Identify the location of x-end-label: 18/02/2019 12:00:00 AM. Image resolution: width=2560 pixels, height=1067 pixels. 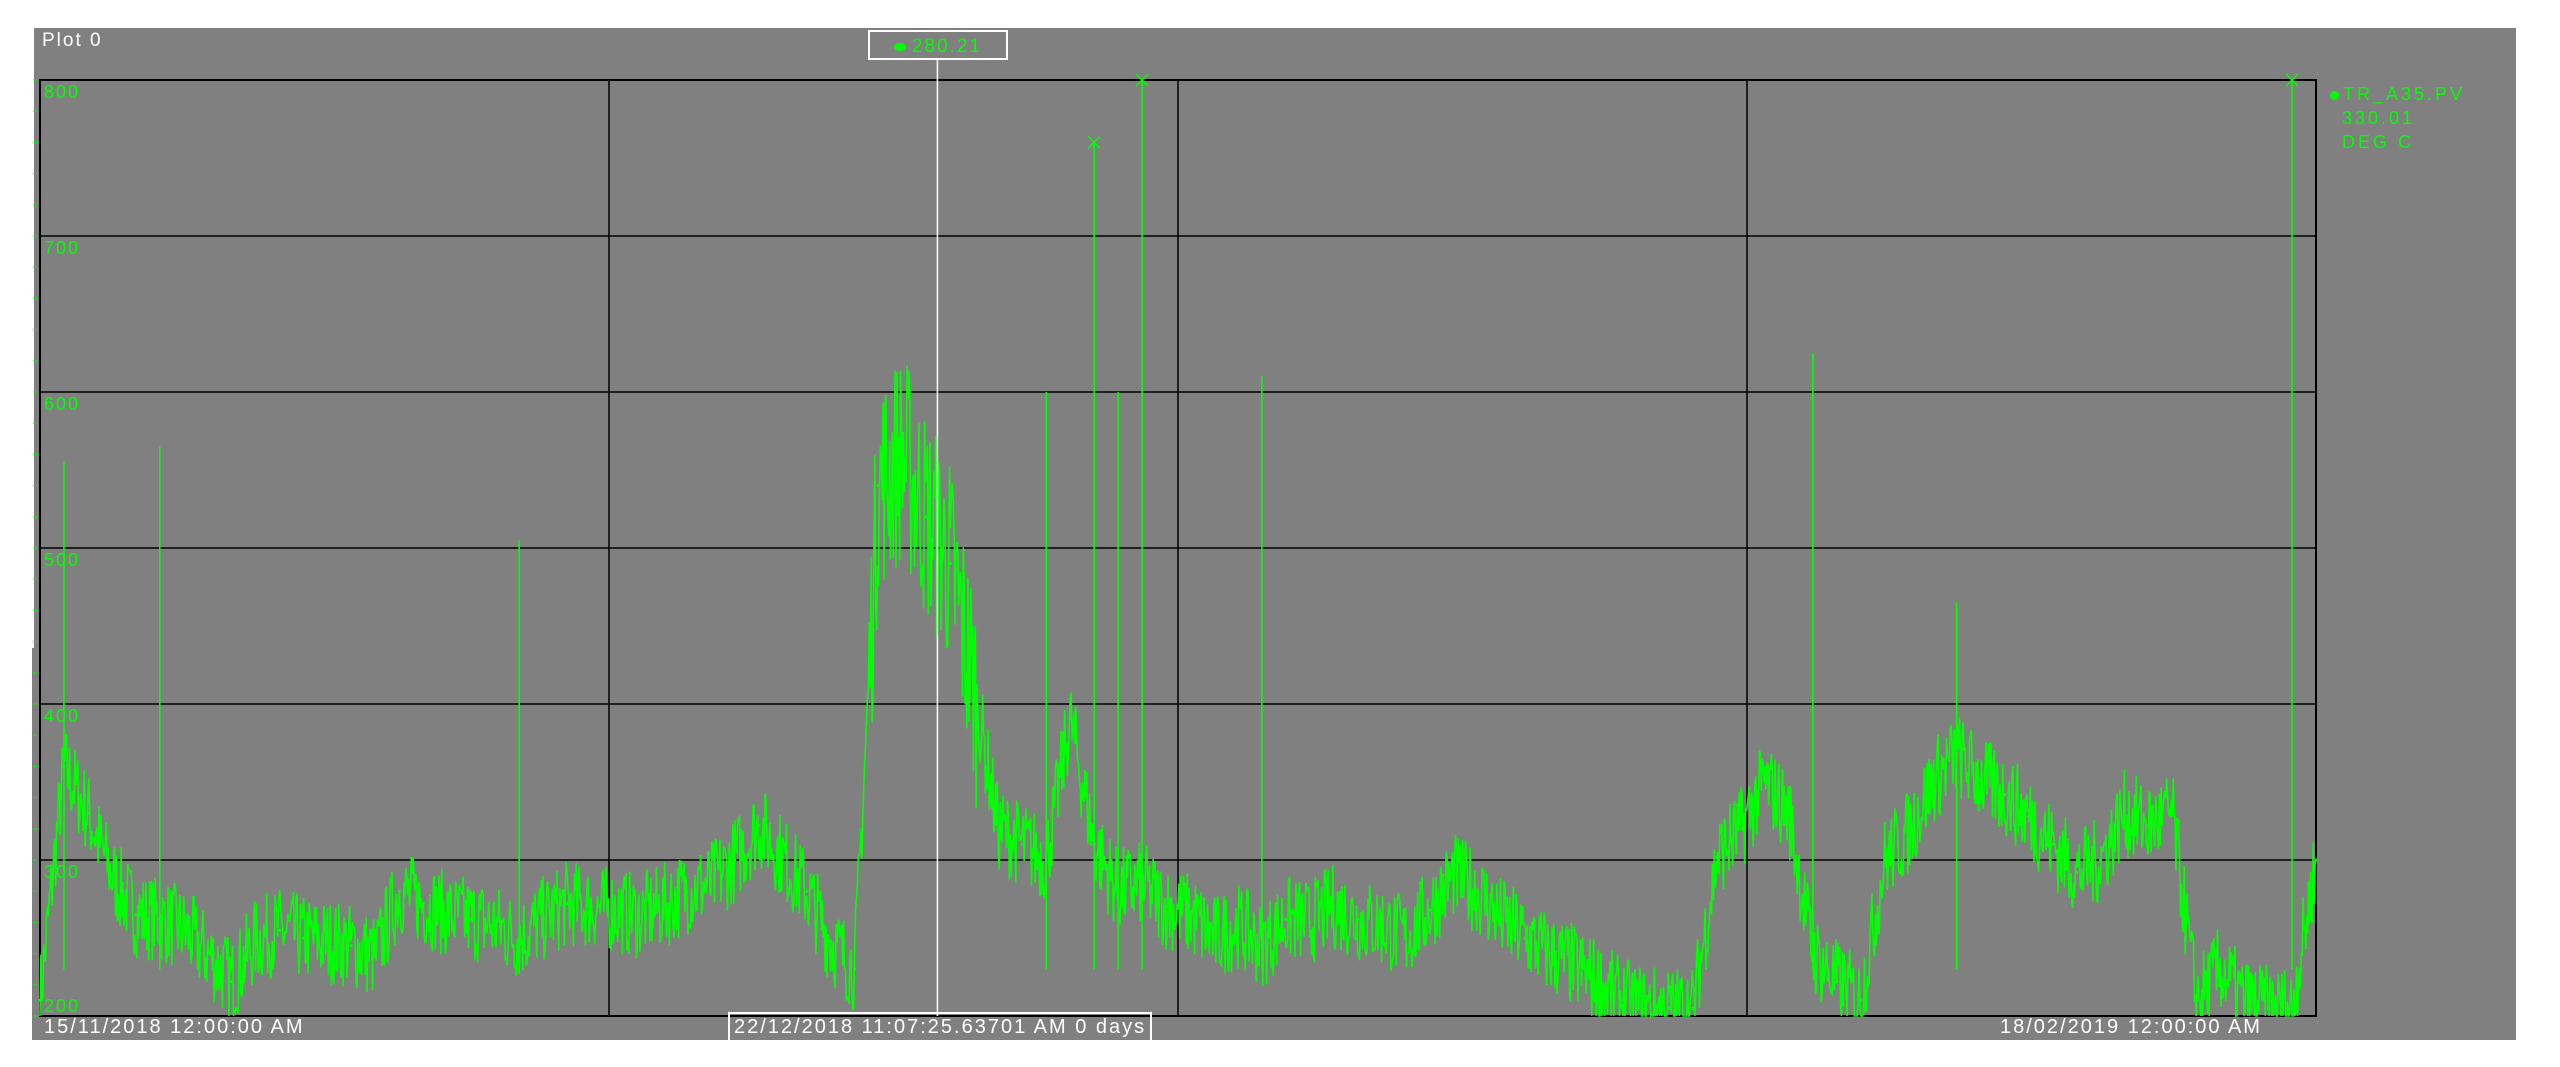
(2131, 1027).